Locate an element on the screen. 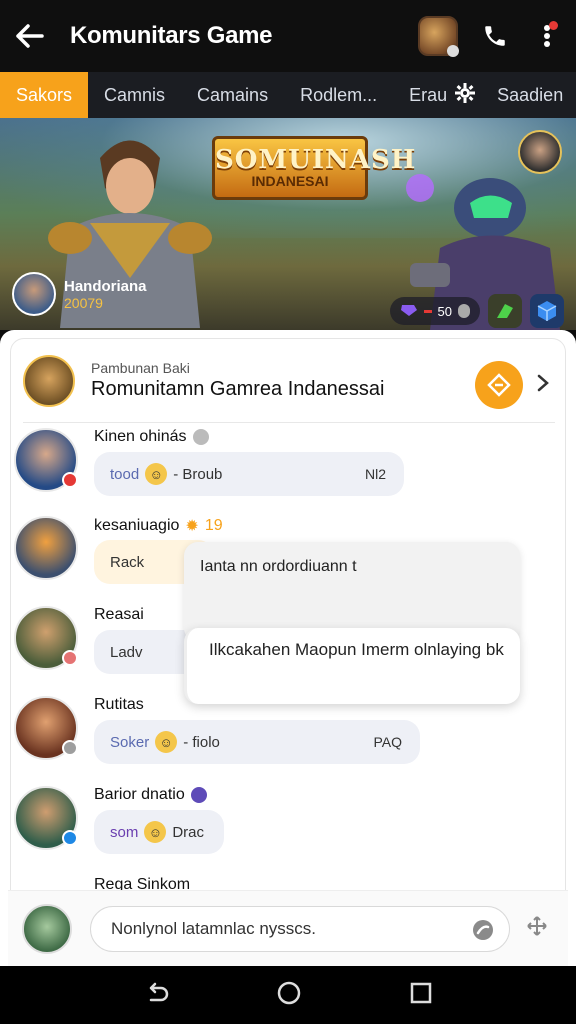 This screenshot has height=1024, width=576. game-logo: SOMUINASH INDANESAI is located at coordinates (314, 168).